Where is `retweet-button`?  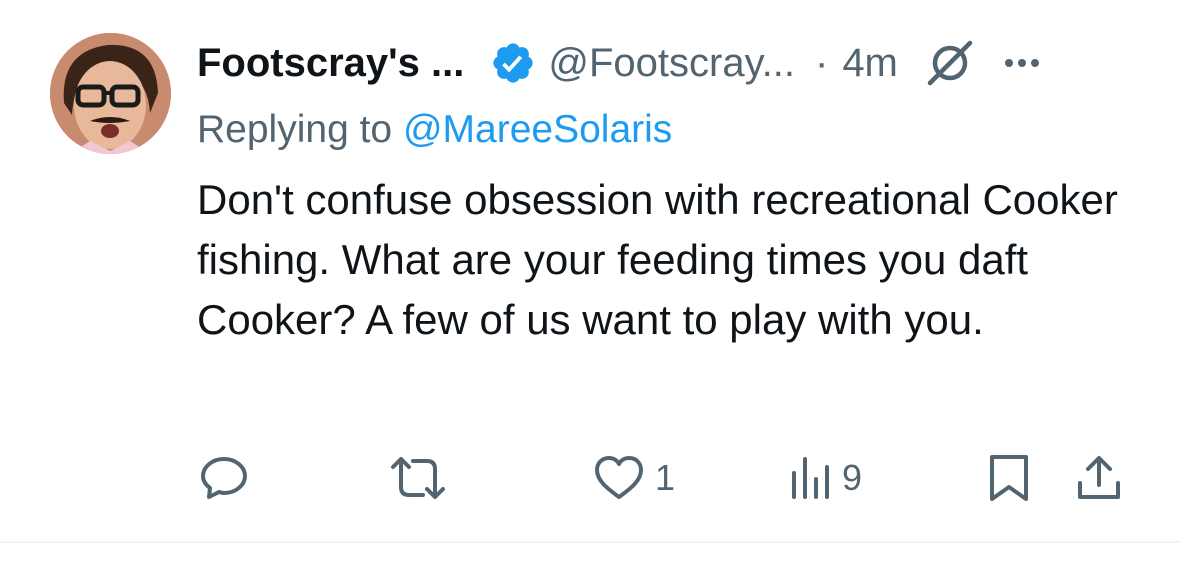 retweet-button is located at coordinates (418, 478).